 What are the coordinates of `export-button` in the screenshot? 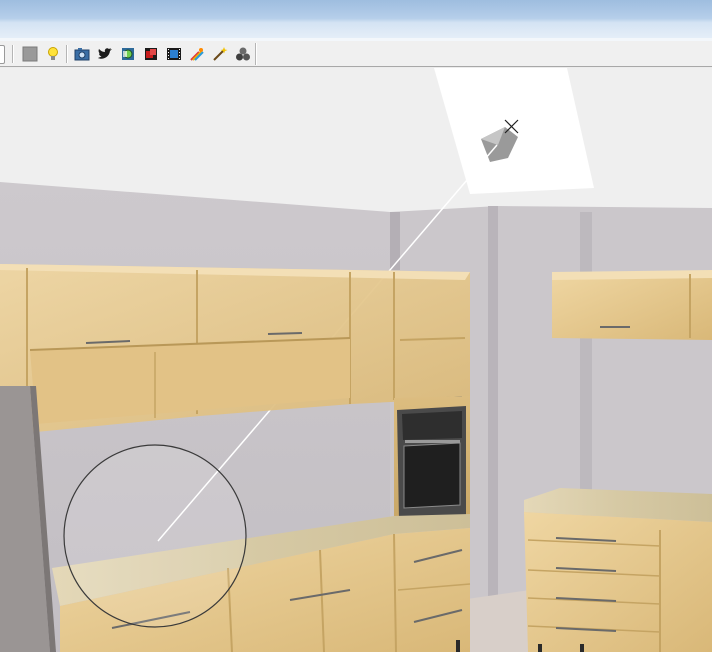 It's located at (128, 54).